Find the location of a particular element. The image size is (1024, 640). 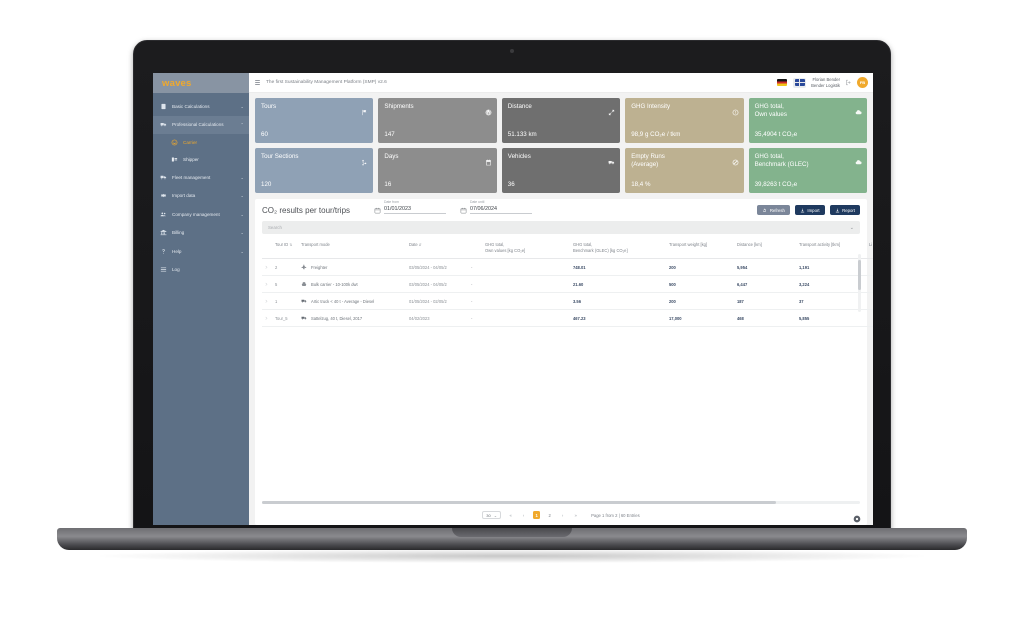

kpi-card-vehicles: Vehicles 36 is located at coordinates (561, 170).